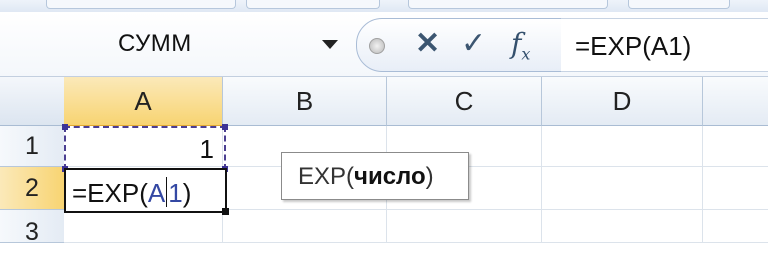  I want to click on column-header-c: C, so click(464, 101).